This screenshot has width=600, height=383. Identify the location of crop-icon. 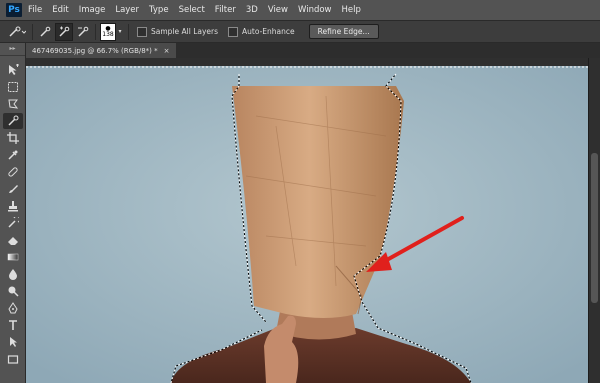
(13, 138).